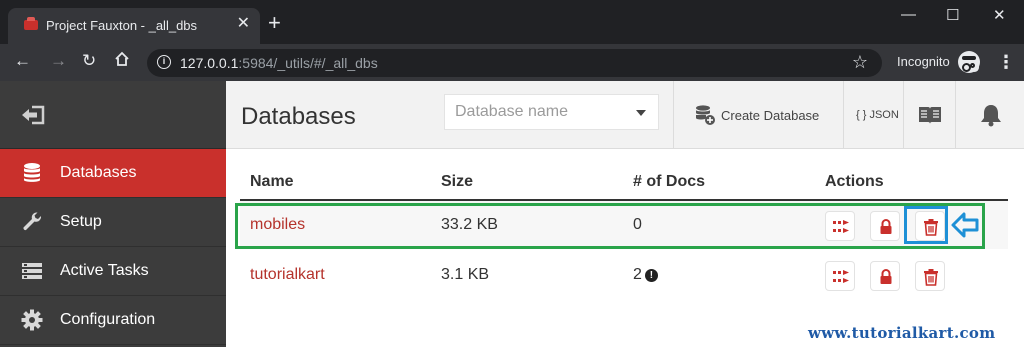 This screenshot has height=347, width=1024. I want to click on database-search, so click(551, 112).